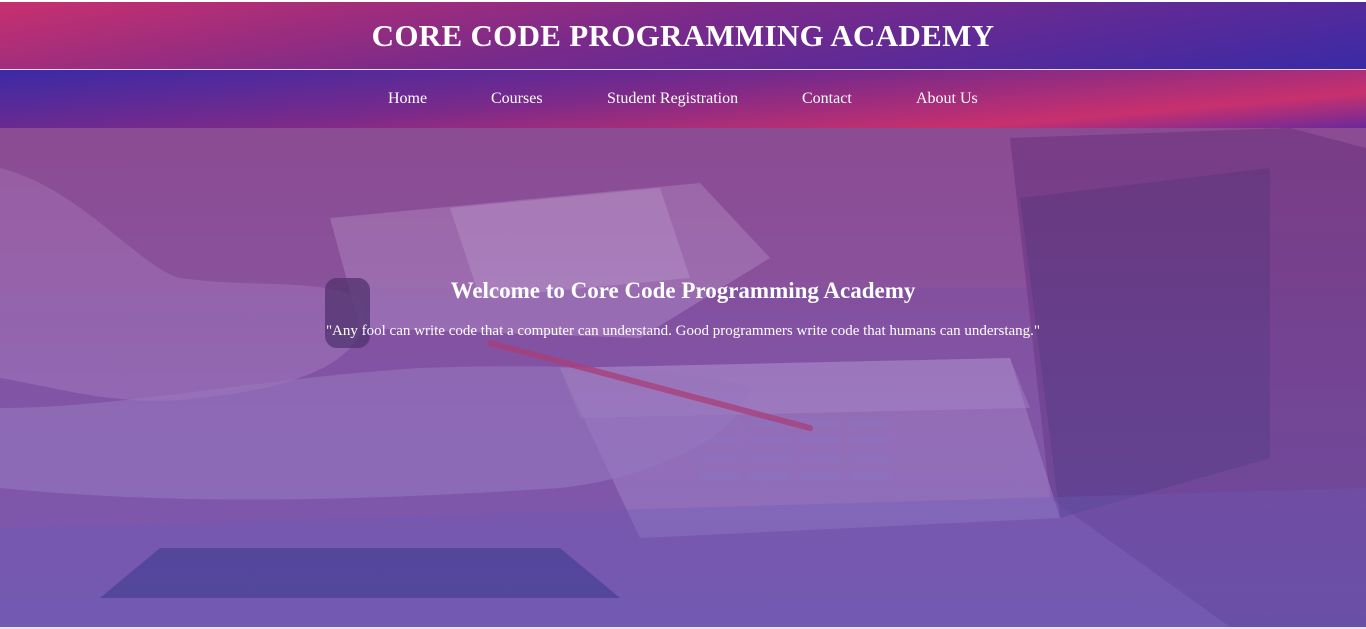 Image resolution: width=1366 pixels, height=629 pixels. I want to click on nav-item-student-registration: Student Registration, so click(672, 99).